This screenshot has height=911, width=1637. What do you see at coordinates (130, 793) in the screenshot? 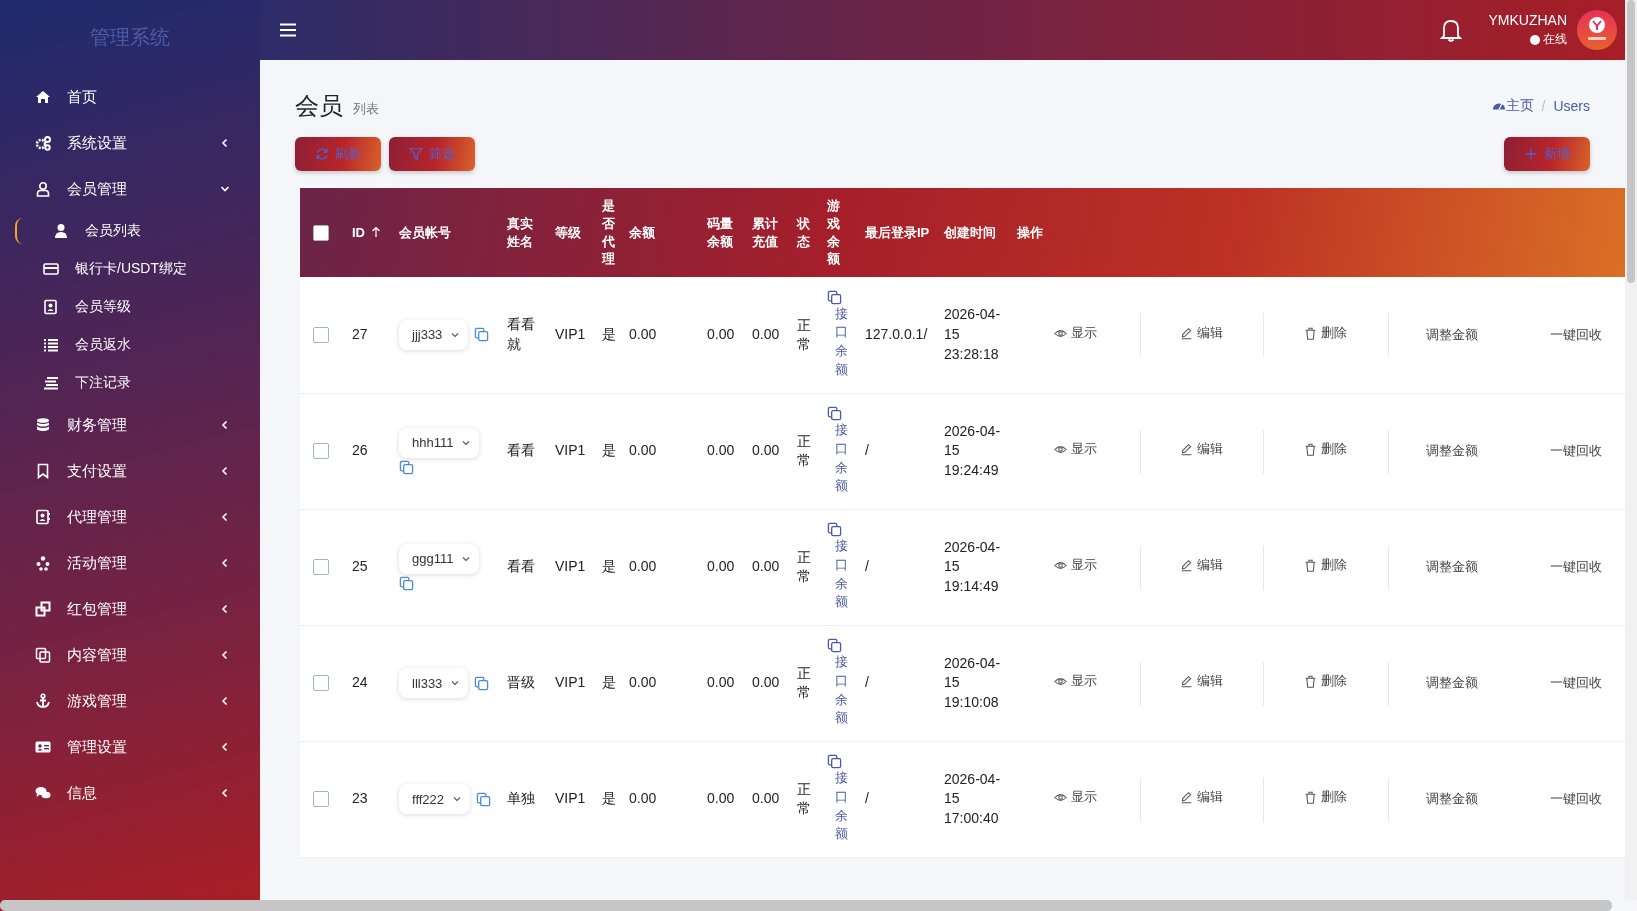
I see `sidebar-item: 信息` at bounding box center [130, 793].